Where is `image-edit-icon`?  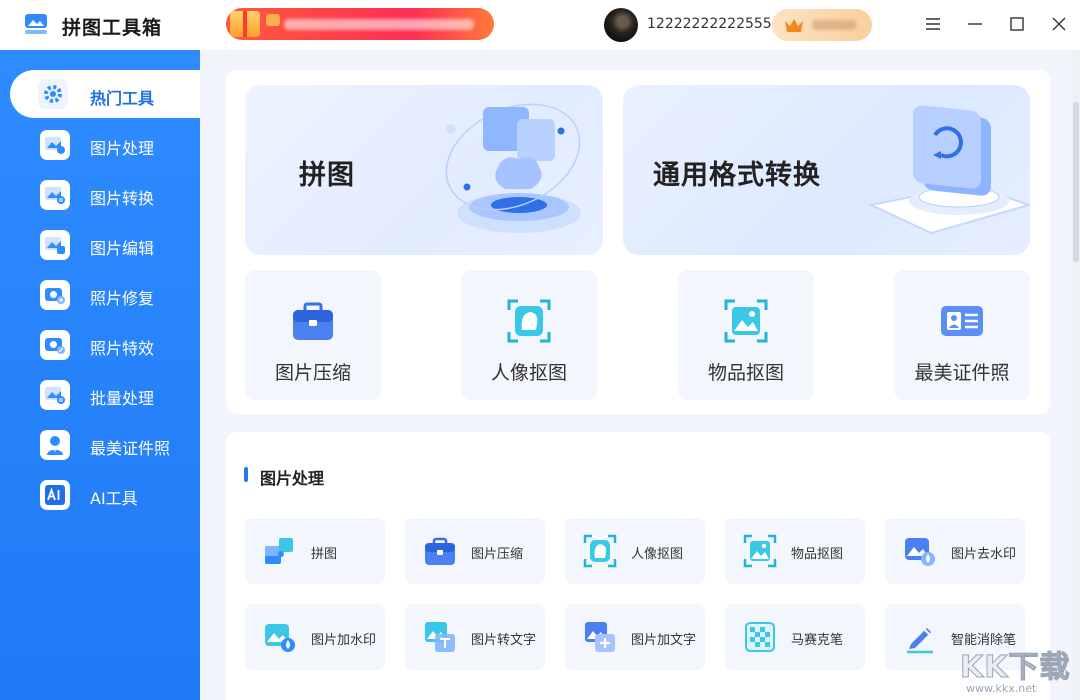 image-edit-icon is located at coordinates (55, 245).